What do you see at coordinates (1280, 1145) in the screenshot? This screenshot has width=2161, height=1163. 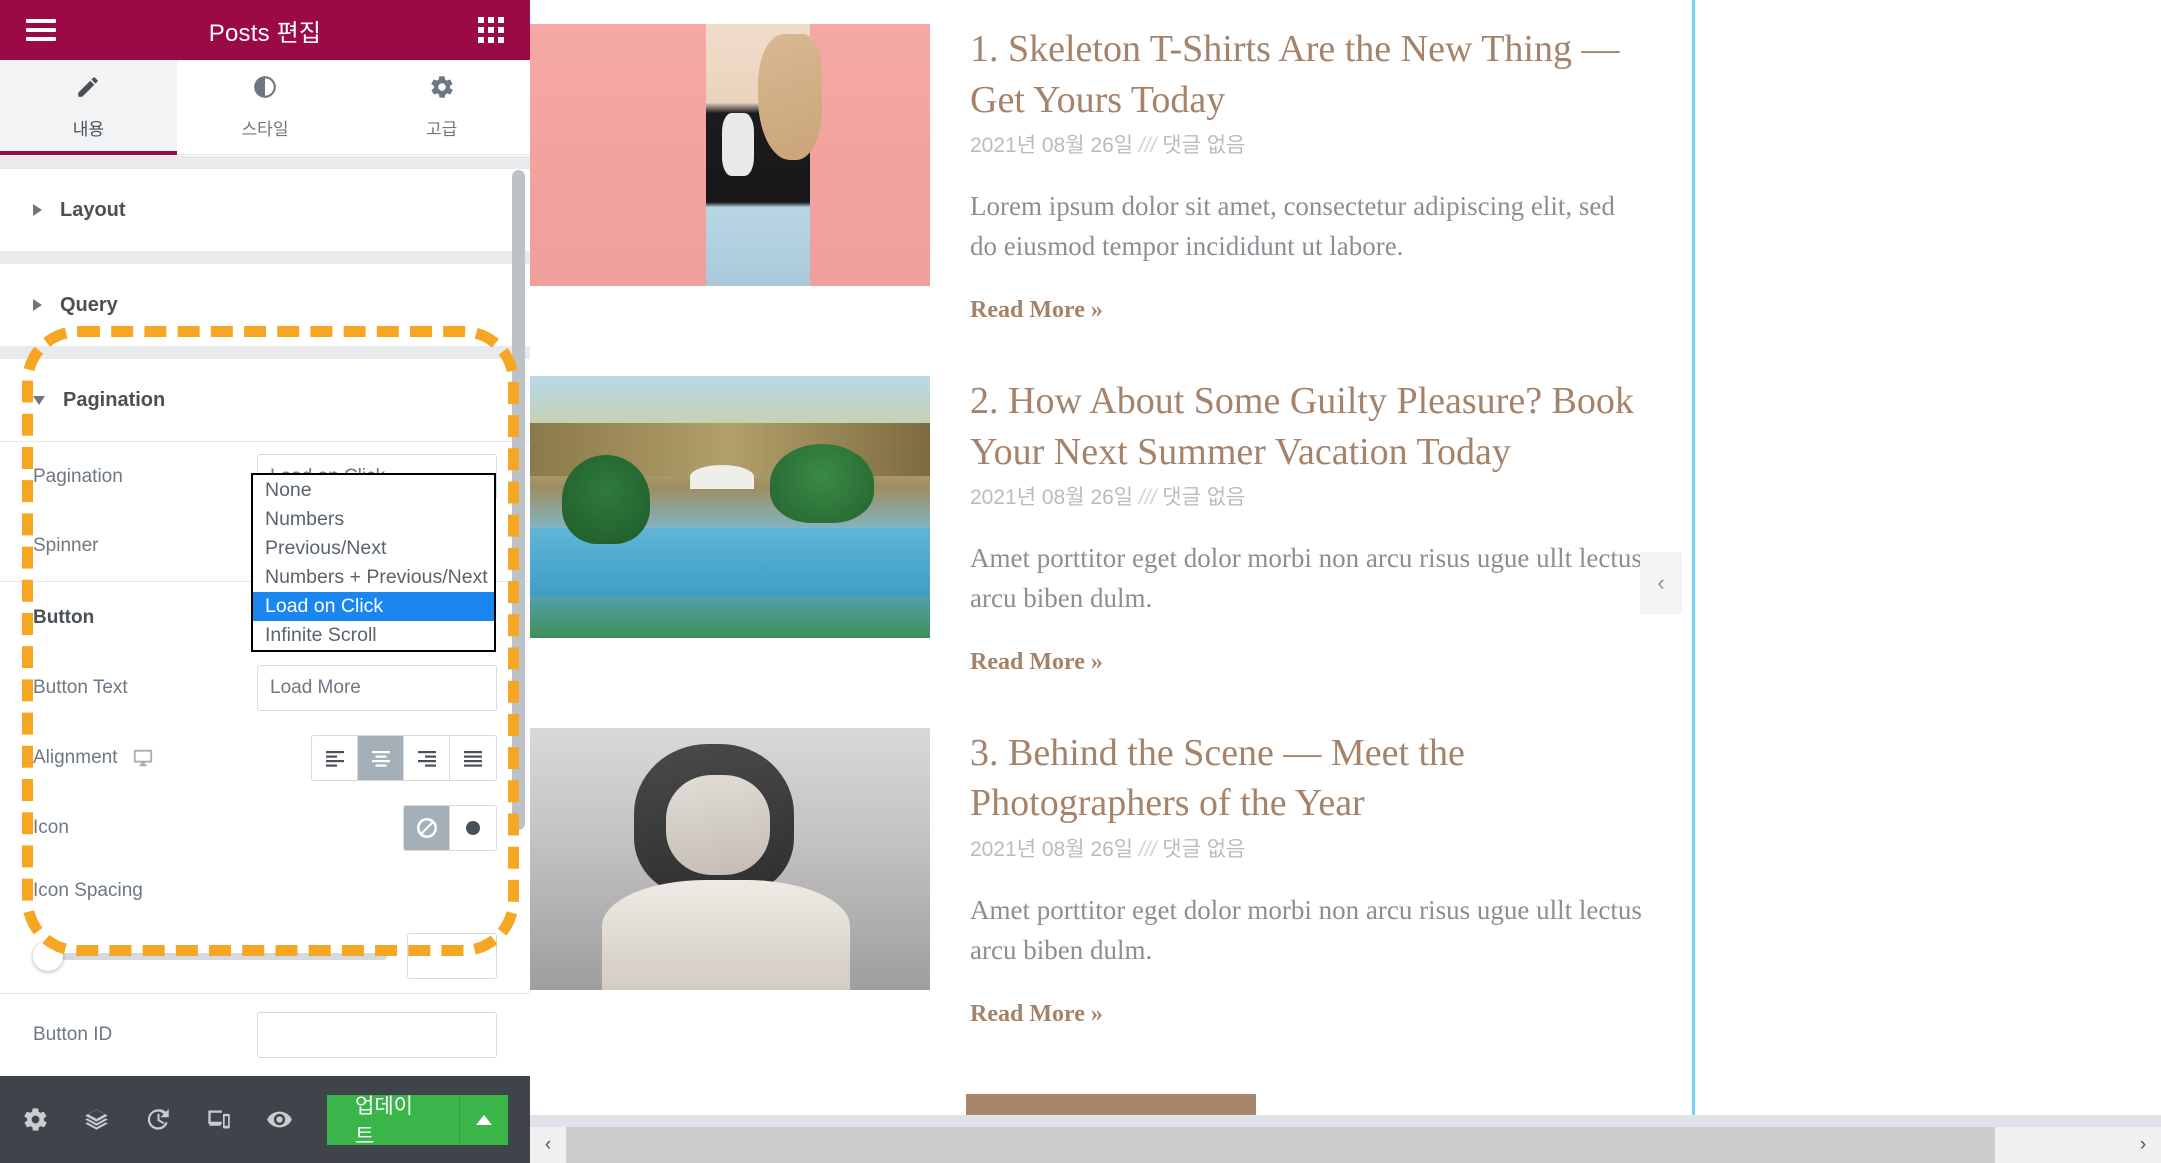 I see `horizontal-scrollbar-thumb` at bounding box center [1280, 1145].